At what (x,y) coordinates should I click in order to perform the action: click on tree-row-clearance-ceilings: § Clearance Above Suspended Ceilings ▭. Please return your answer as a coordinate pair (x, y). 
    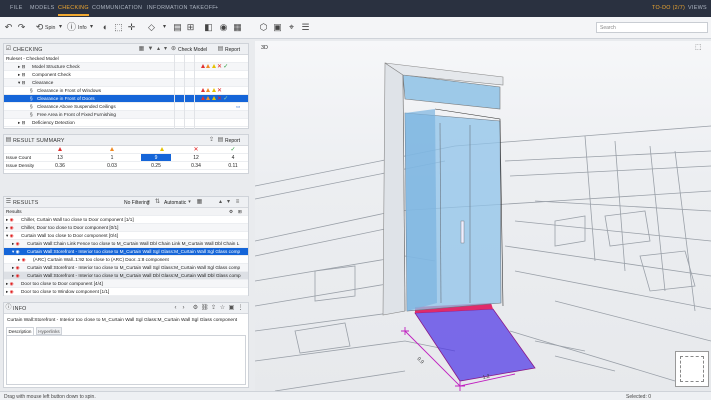
    Looking at the image, I should click on (126, 107).